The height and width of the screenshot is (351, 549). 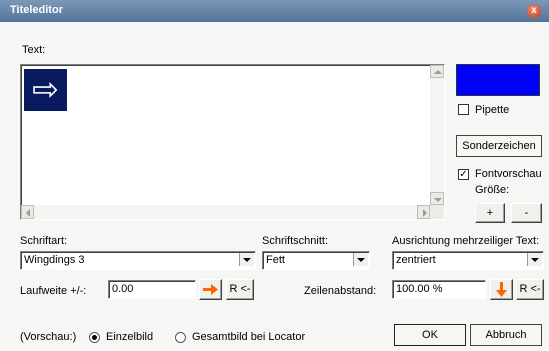 What do you see at coordinates (53, 291) in the screenshot?
I see `laufweite-label: Laufweite +/-:` at bounding box center [53, 291].